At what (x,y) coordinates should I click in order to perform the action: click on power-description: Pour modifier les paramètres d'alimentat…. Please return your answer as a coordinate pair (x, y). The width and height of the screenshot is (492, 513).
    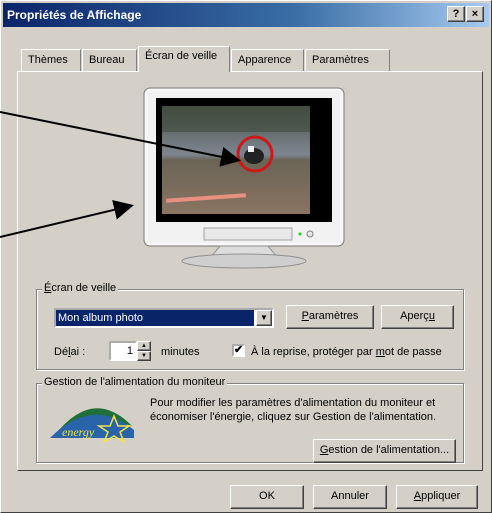
    Looking at the image, I should click on (293, 410).